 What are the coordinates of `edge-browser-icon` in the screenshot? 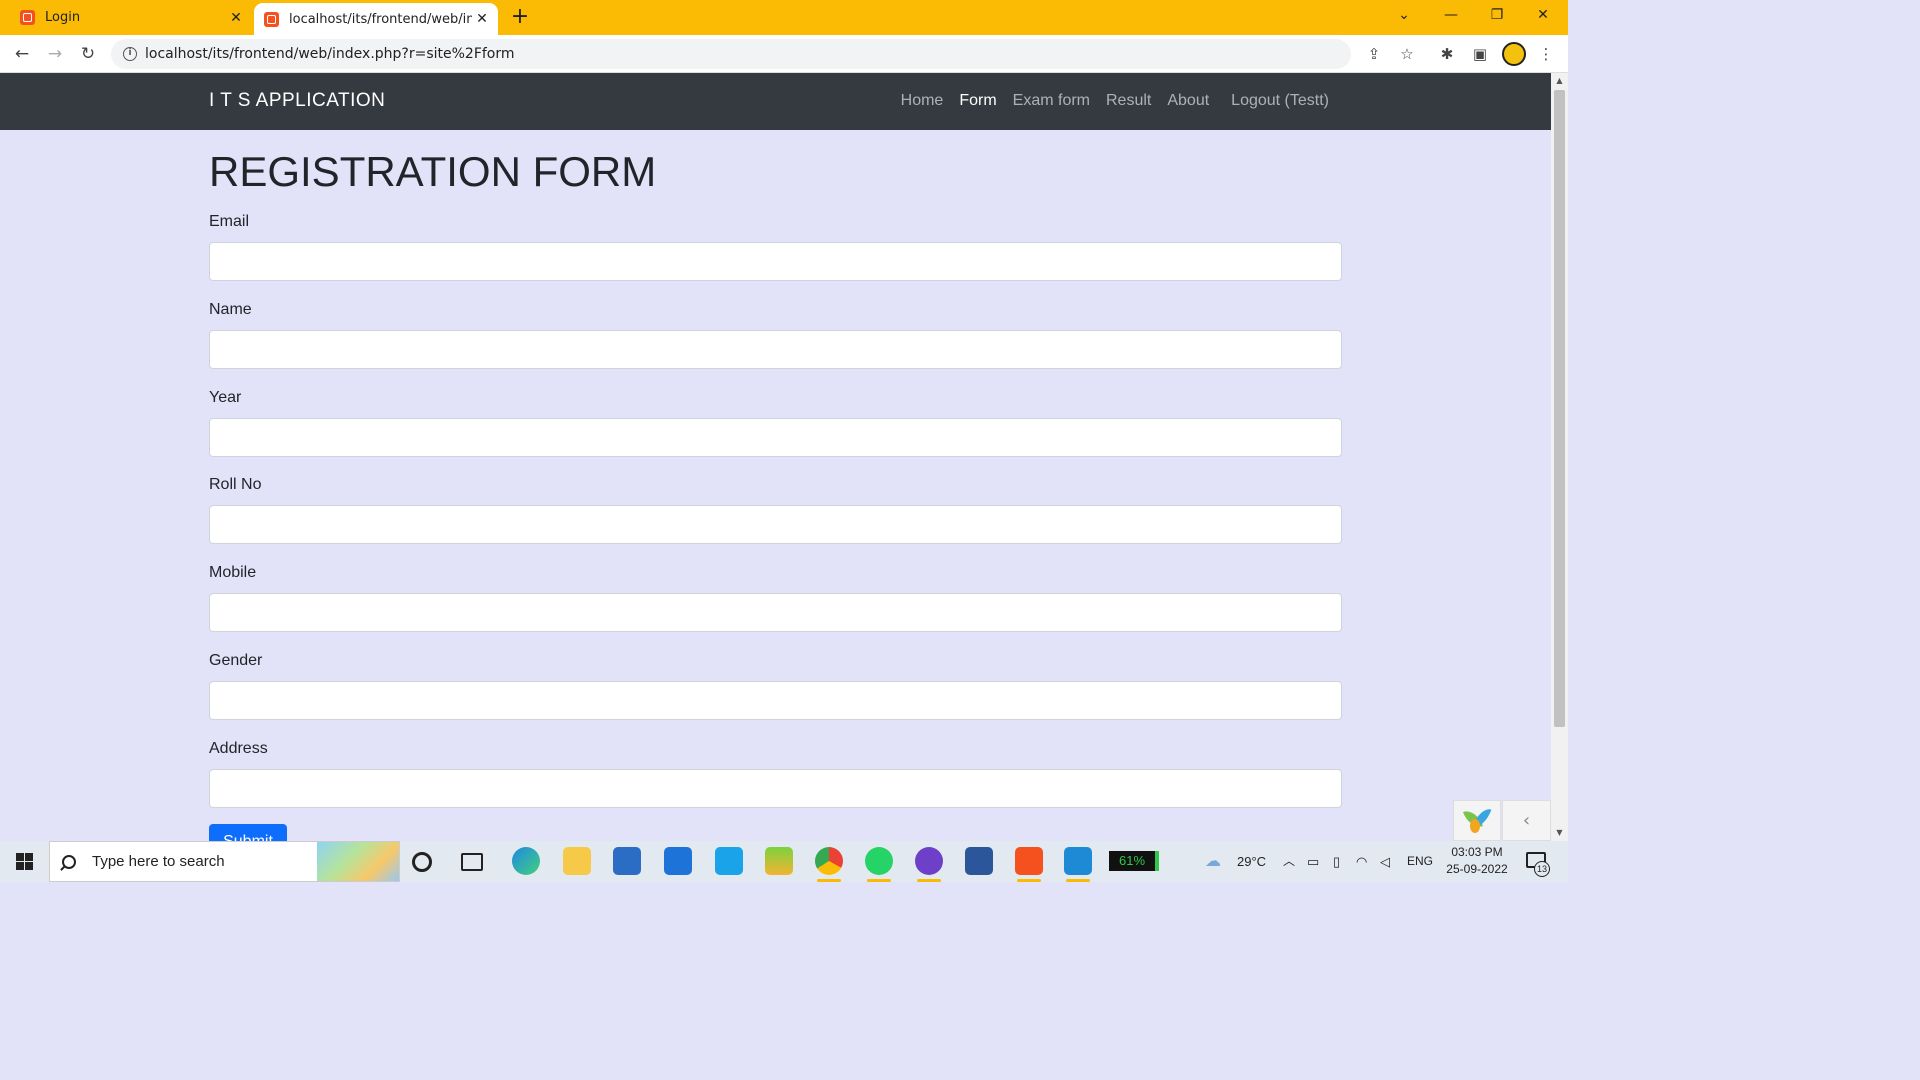 It's located at (526, 861).